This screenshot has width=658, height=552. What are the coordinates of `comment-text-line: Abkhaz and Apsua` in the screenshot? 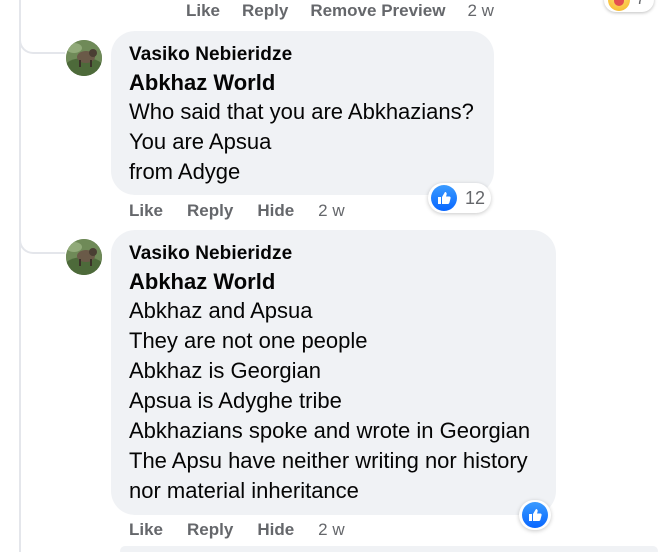 It's located at (221, 310).